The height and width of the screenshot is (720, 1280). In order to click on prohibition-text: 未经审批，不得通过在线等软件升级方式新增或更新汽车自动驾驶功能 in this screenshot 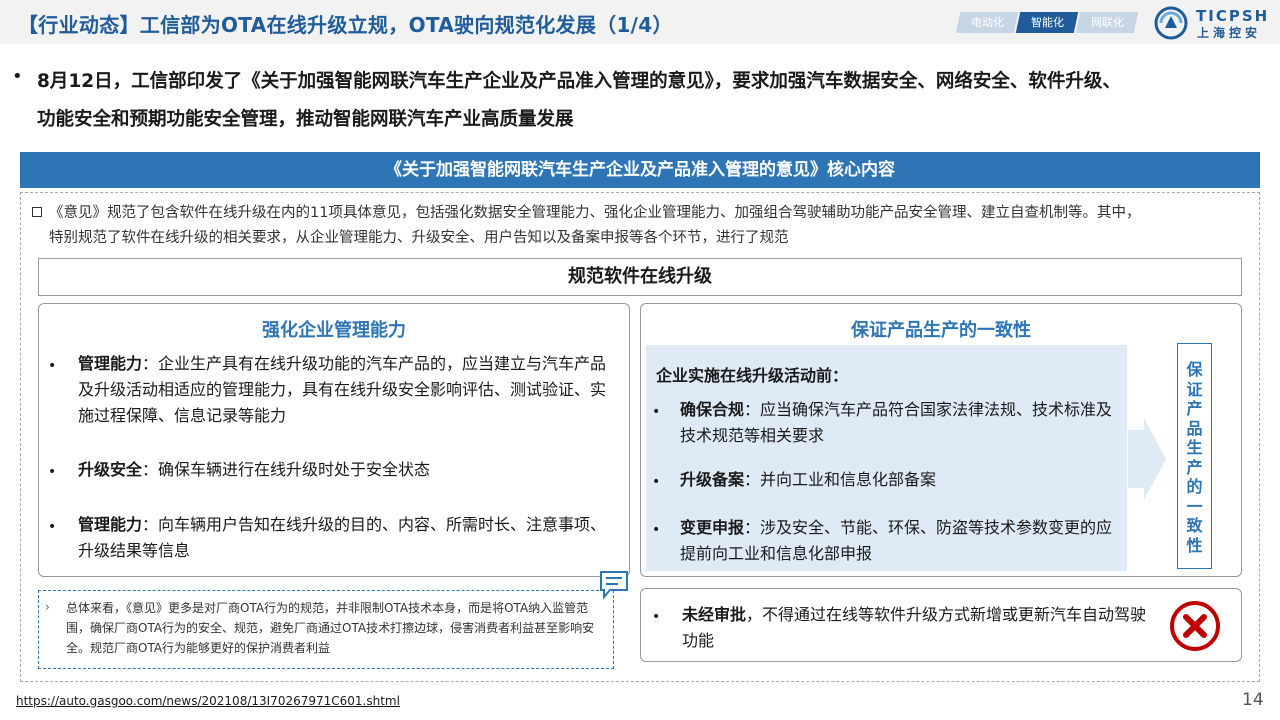, I will do `click(914, 627)`.